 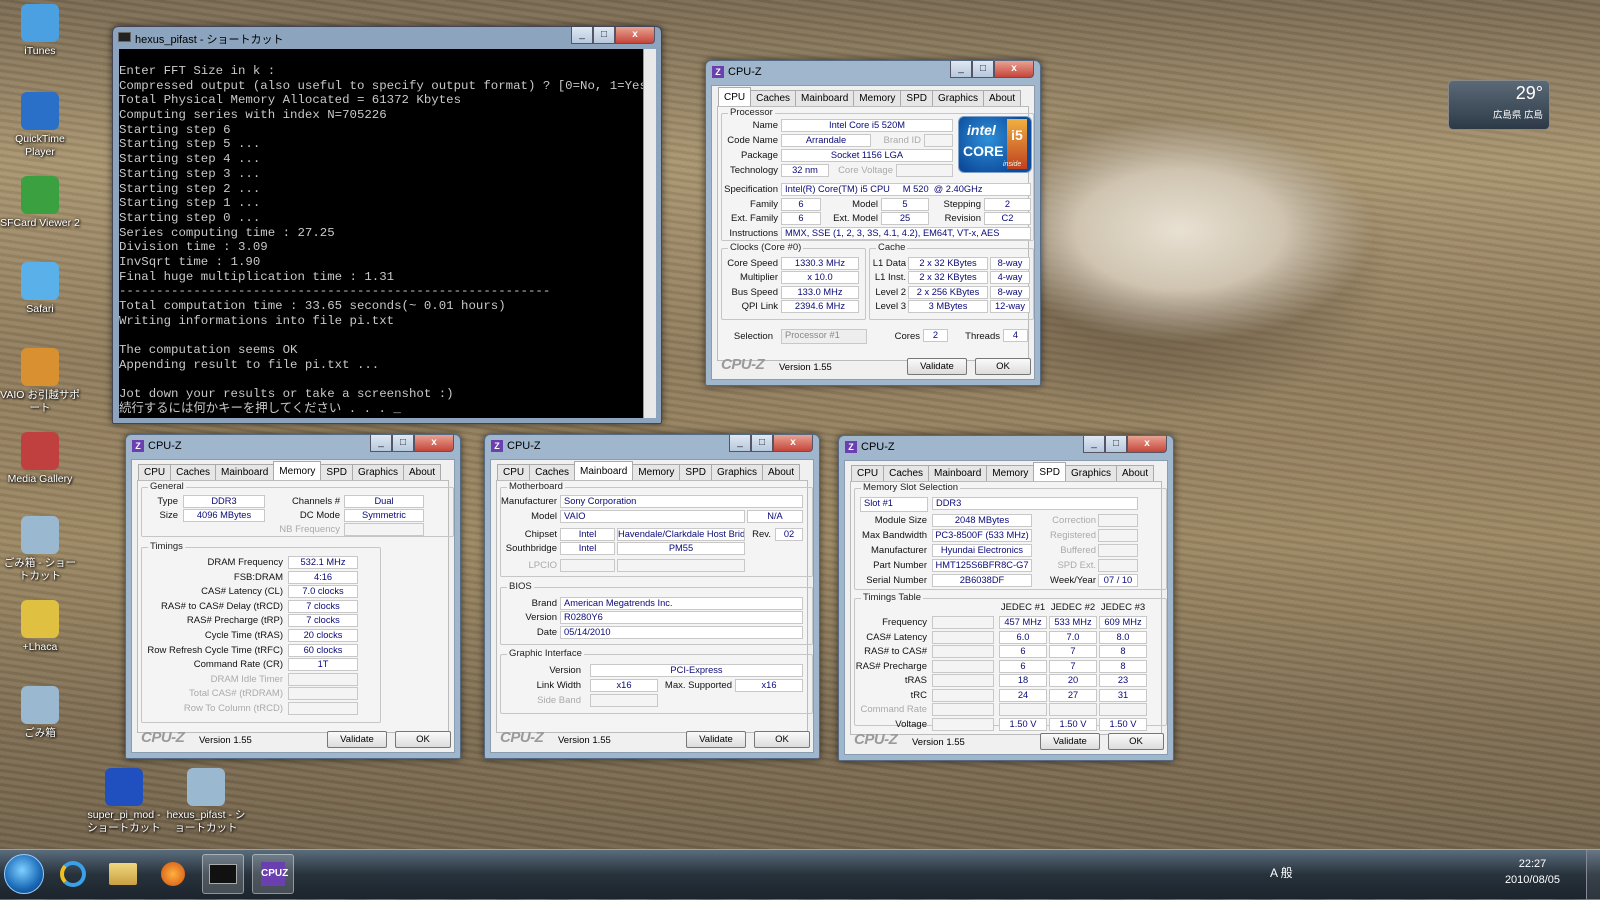 I want to click on media-player-taskbar-icon, so click(x=173, y=874).